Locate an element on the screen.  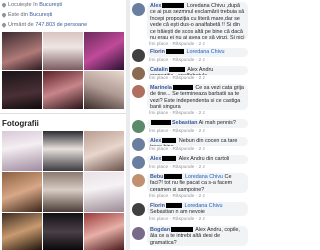
followers-row: Urmărit de 747.803 de persoane is located at coordinates (44, 24).